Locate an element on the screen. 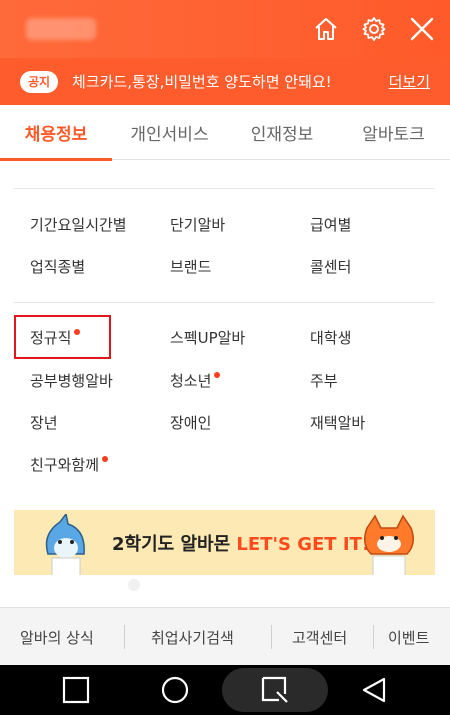 Image resolution: width=450 pixels, height=715 pixels. menu-item-short-term: 단기알바 is located at coordinates (197, 224).